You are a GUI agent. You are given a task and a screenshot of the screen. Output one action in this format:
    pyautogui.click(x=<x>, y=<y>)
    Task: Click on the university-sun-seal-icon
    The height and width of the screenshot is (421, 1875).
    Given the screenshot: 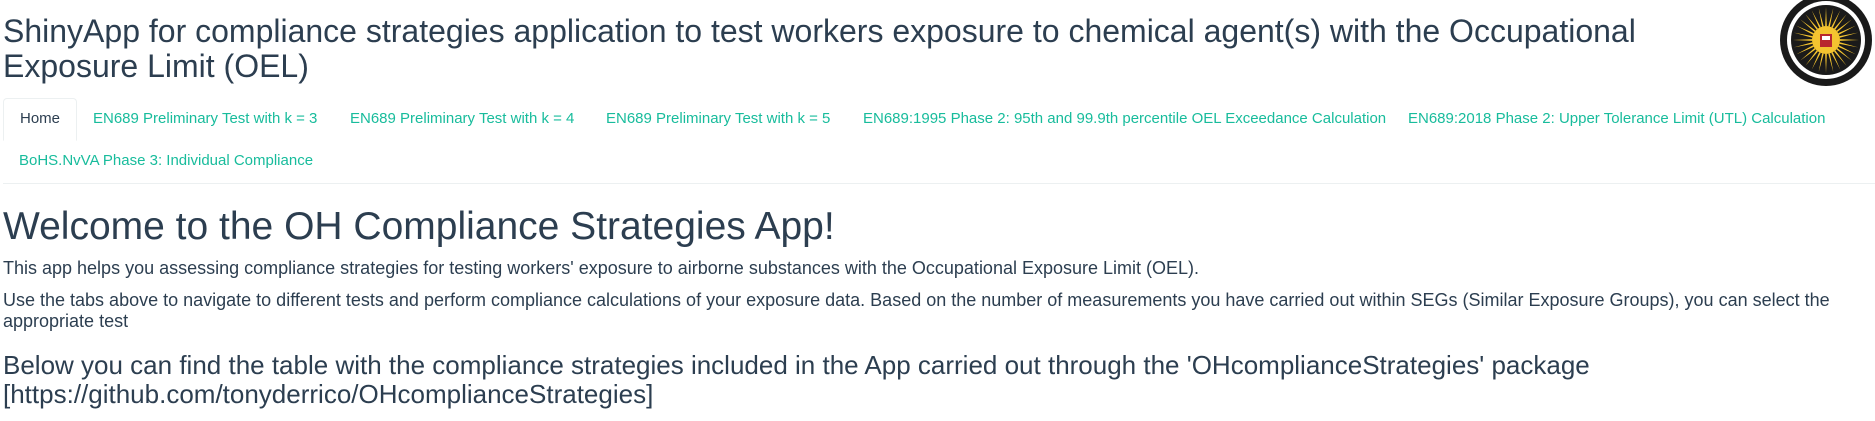 What is the action you would take?
    pyautogui.click(x=1826, y=47)
    